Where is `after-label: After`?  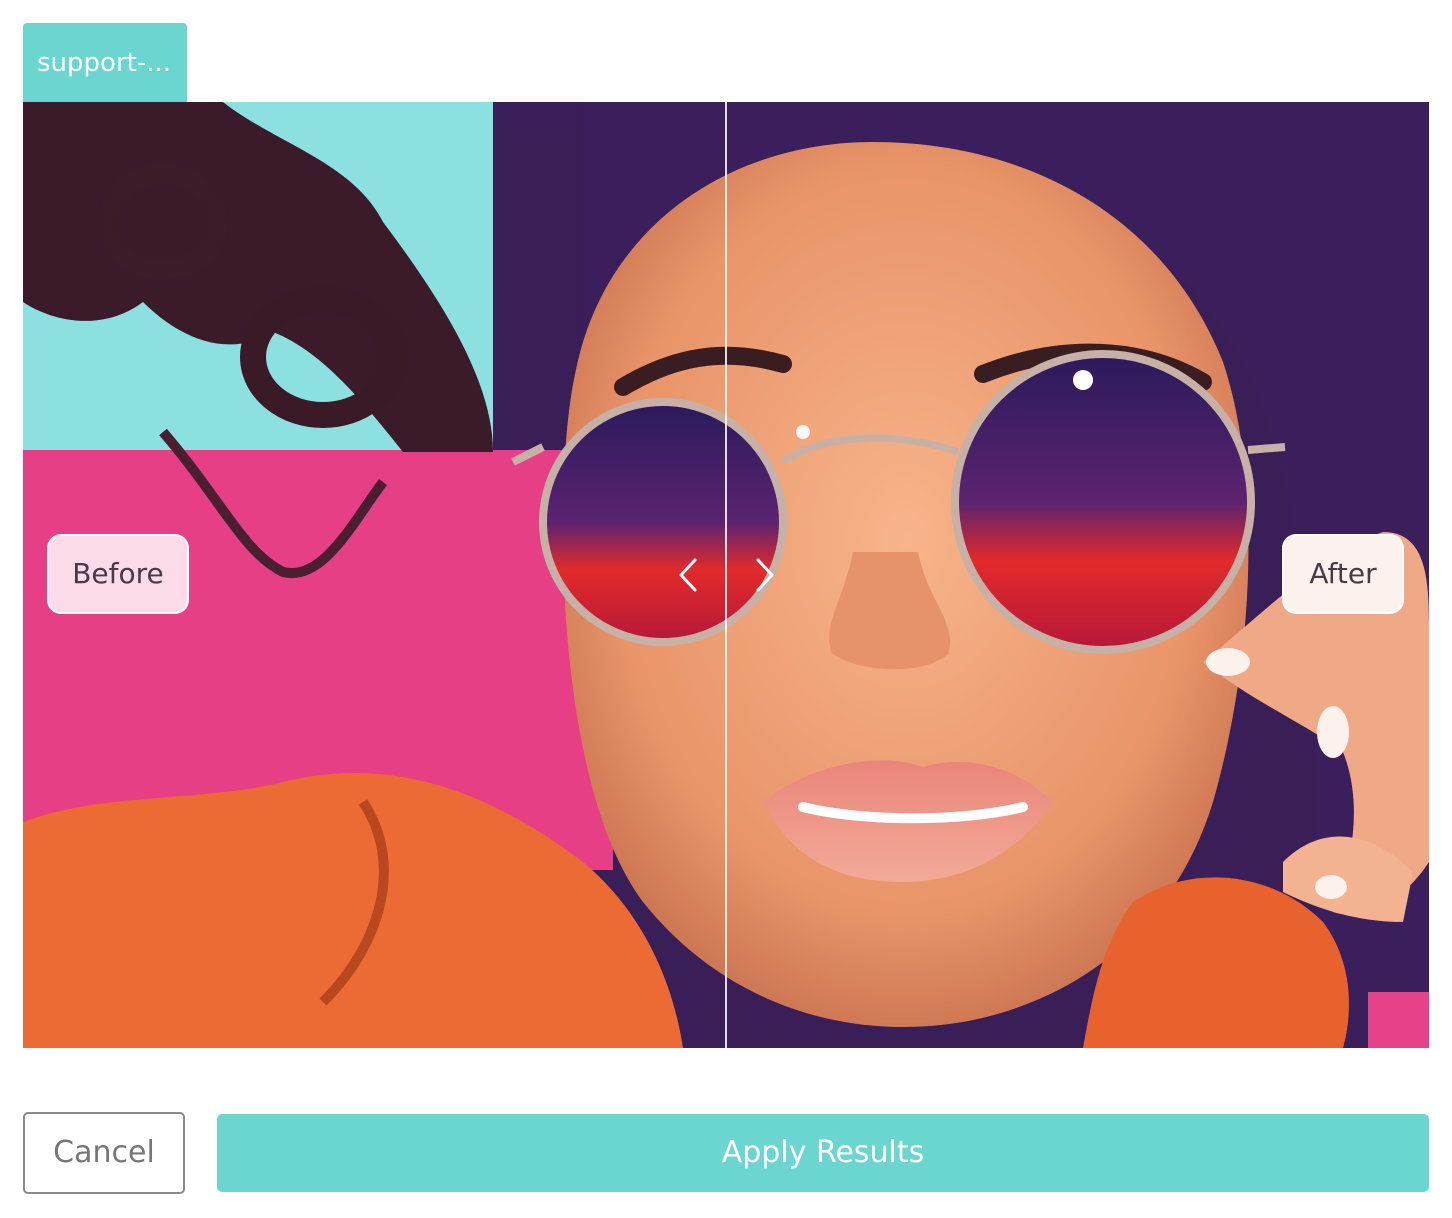
after-label: After is located at coordinates (1343, 574).